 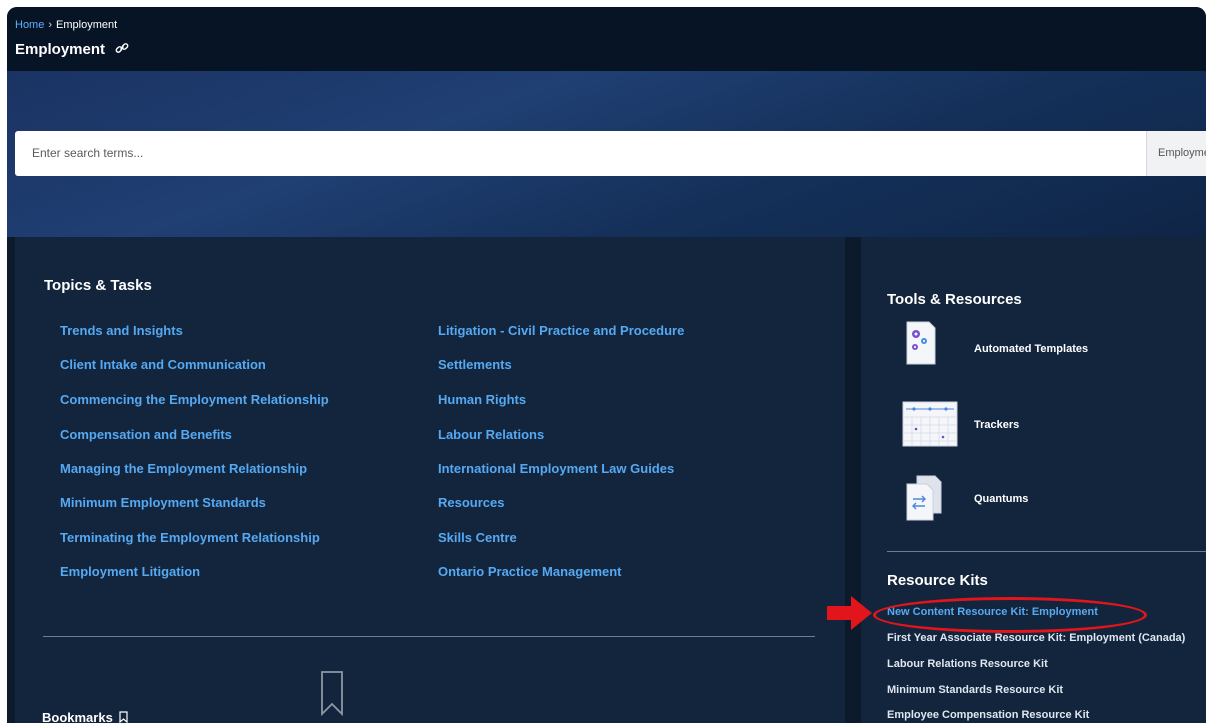 What do you see at coordinates (477, 537) in the screenshot?
I see `topic-link: Skills Centre` at bounding box center [477, 537].